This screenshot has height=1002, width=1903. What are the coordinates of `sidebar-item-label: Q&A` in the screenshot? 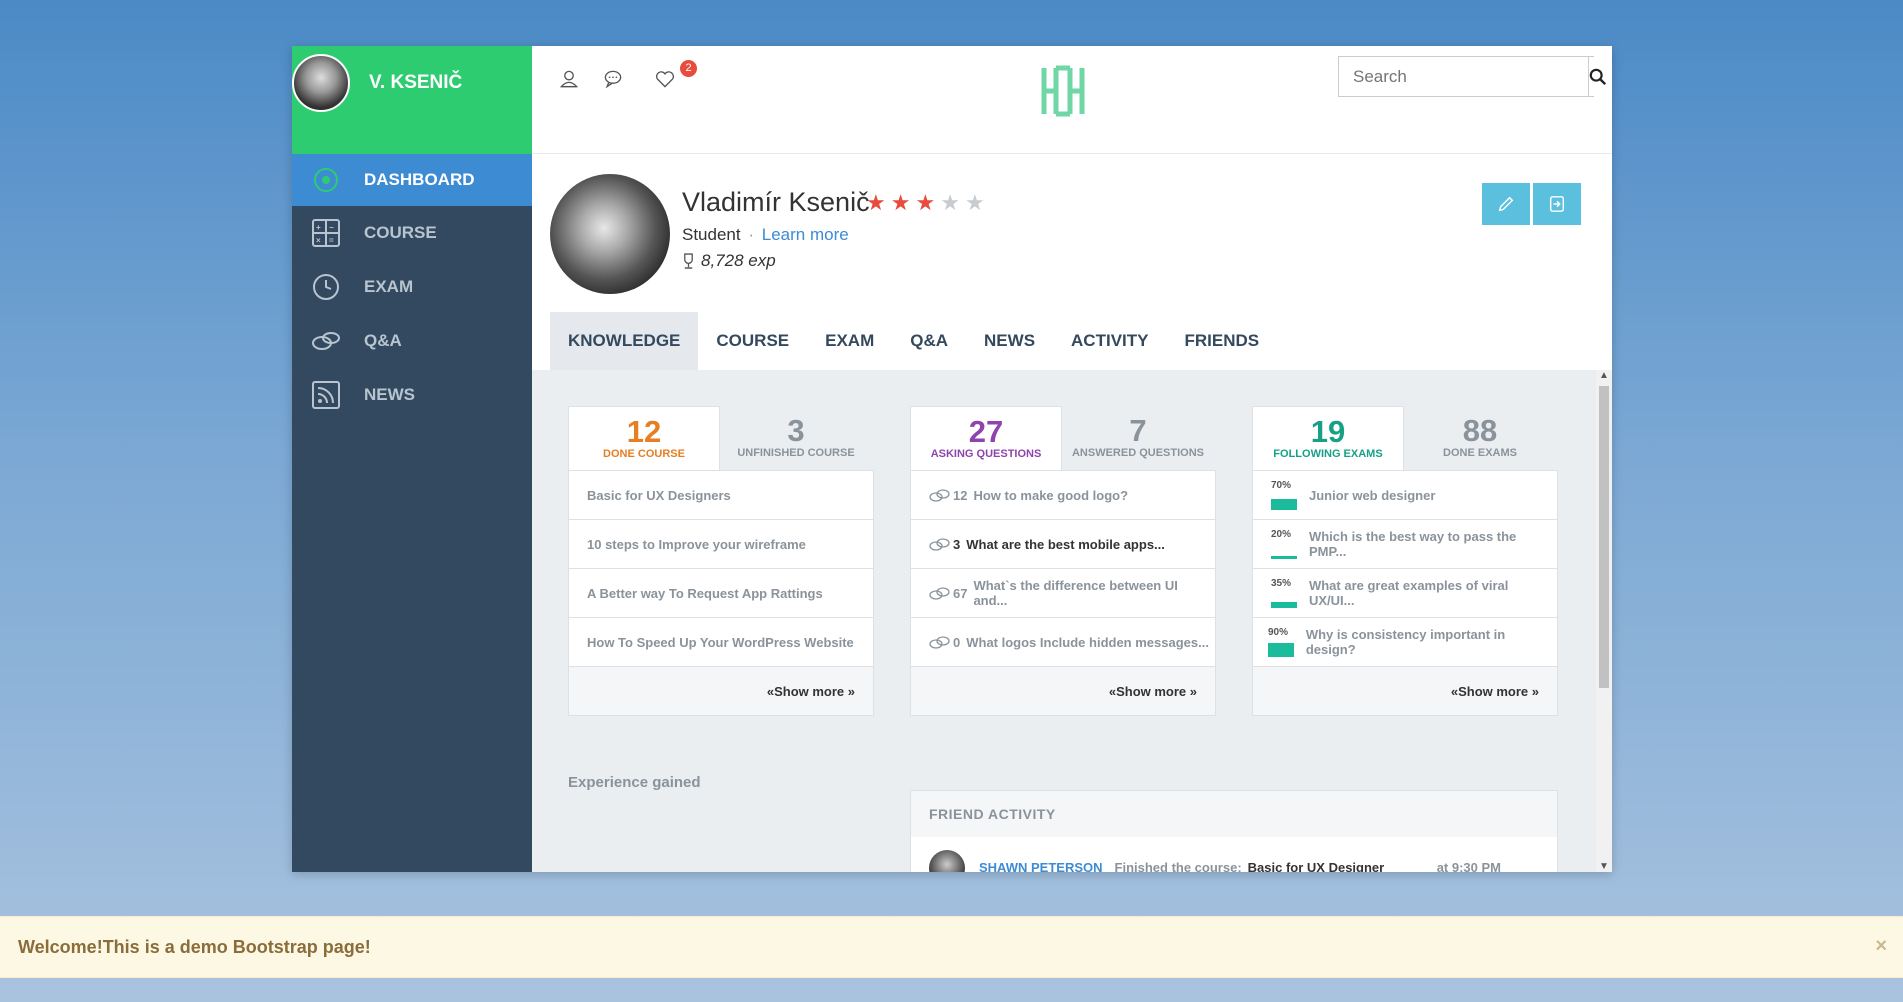 It's located at (383, 340).